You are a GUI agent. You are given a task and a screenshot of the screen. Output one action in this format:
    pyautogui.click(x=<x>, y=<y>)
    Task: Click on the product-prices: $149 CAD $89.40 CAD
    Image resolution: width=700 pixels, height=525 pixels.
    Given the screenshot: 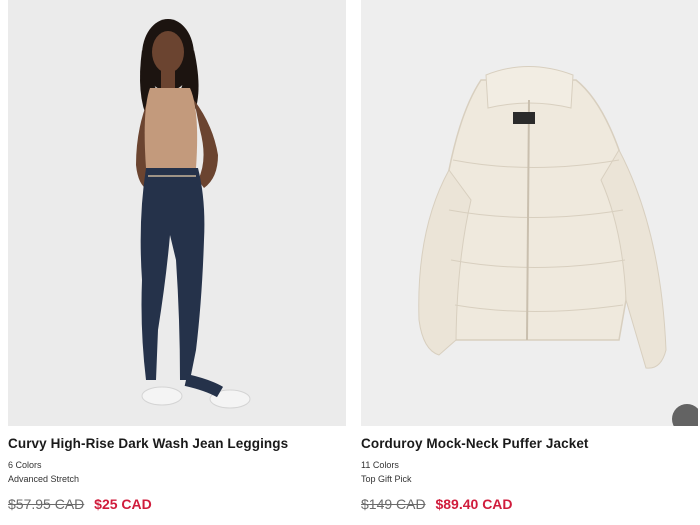 What is the action you would take?
    pyautogui.click(x=529, y=504)
    